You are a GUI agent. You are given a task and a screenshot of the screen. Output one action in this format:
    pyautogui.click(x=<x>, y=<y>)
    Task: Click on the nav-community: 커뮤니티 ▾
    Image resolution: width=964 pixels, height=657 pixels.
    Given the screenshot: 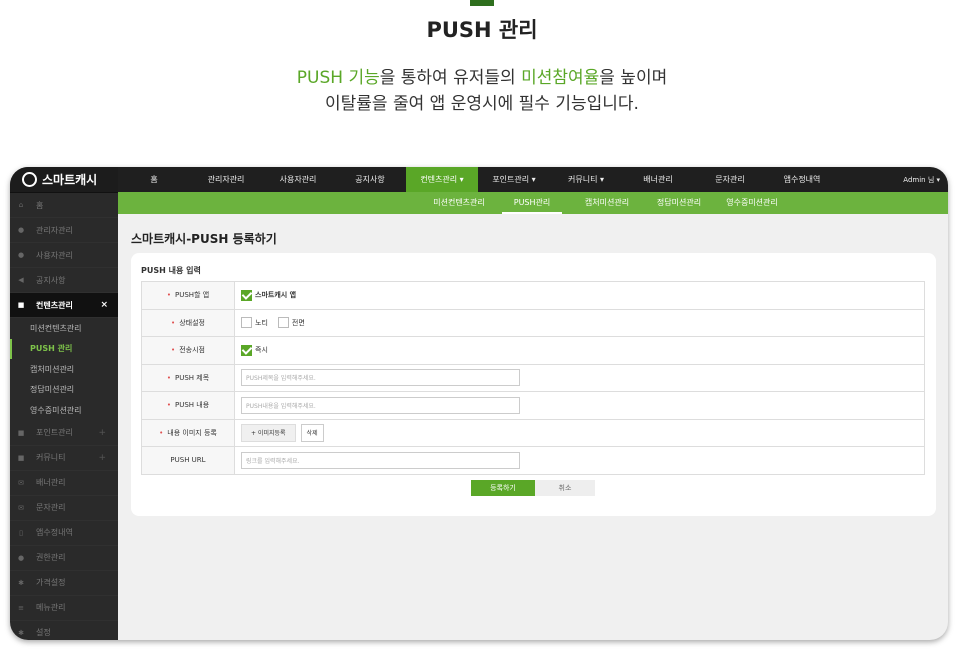 What is the action you would take?
    pyautogui.click(x=586, y=179)
    